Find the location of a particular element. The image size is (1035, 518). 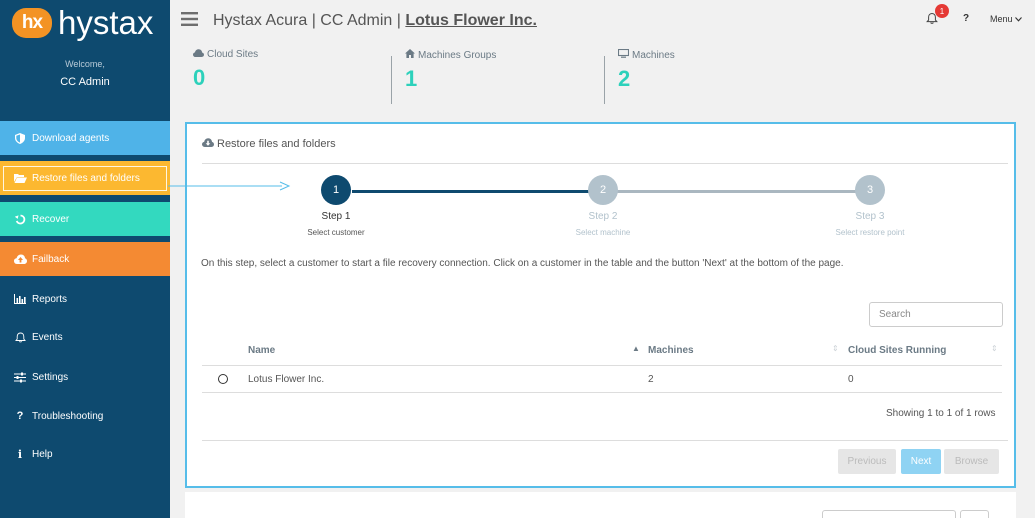

pagination-info: Showing 1 to 1 of 1 rows is located at coordinates (941, 413).